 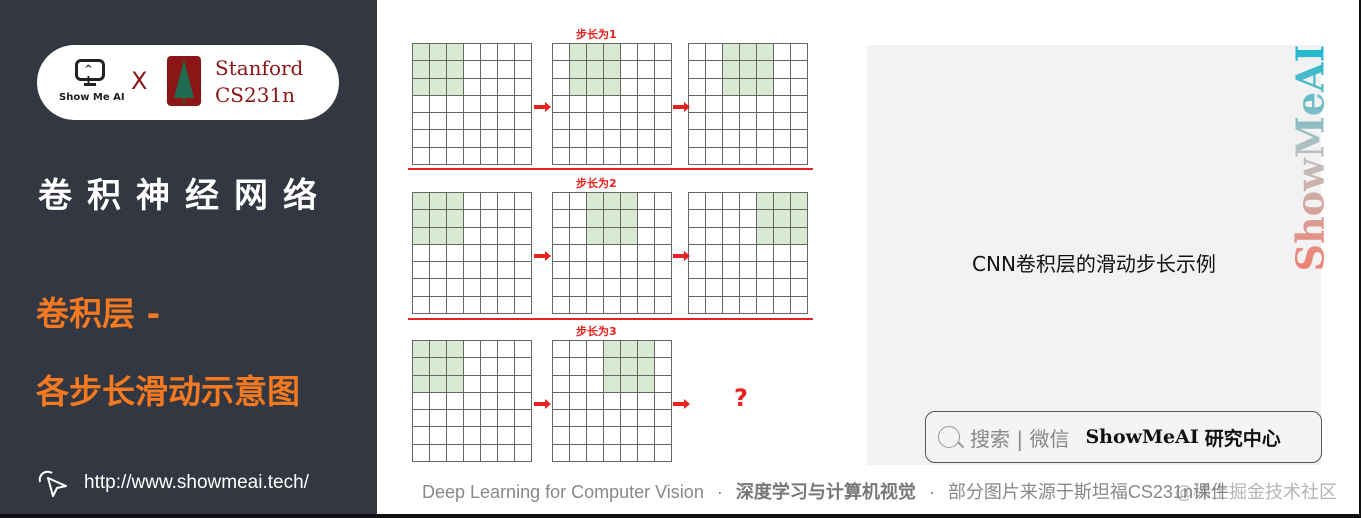 I want to click on stride-label: 步长为1, so click(x=596, y=34).